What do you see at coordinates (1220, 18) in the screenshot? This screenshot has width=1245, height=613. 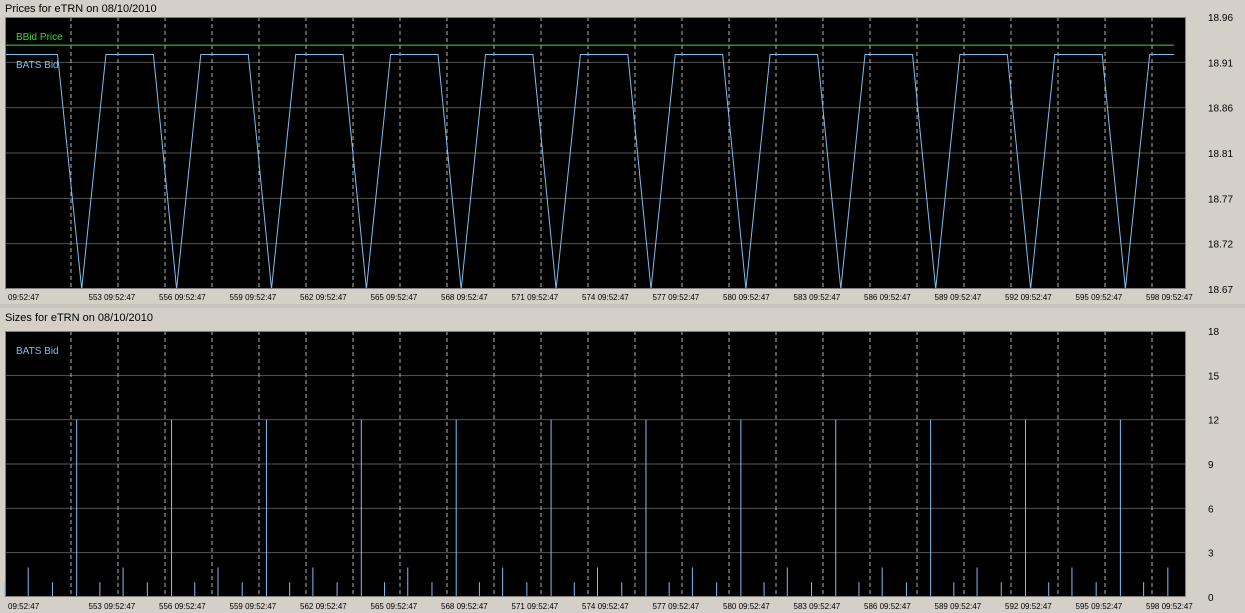 I see `y-tick-label: 18.96` at bounding box center [1220, 18].